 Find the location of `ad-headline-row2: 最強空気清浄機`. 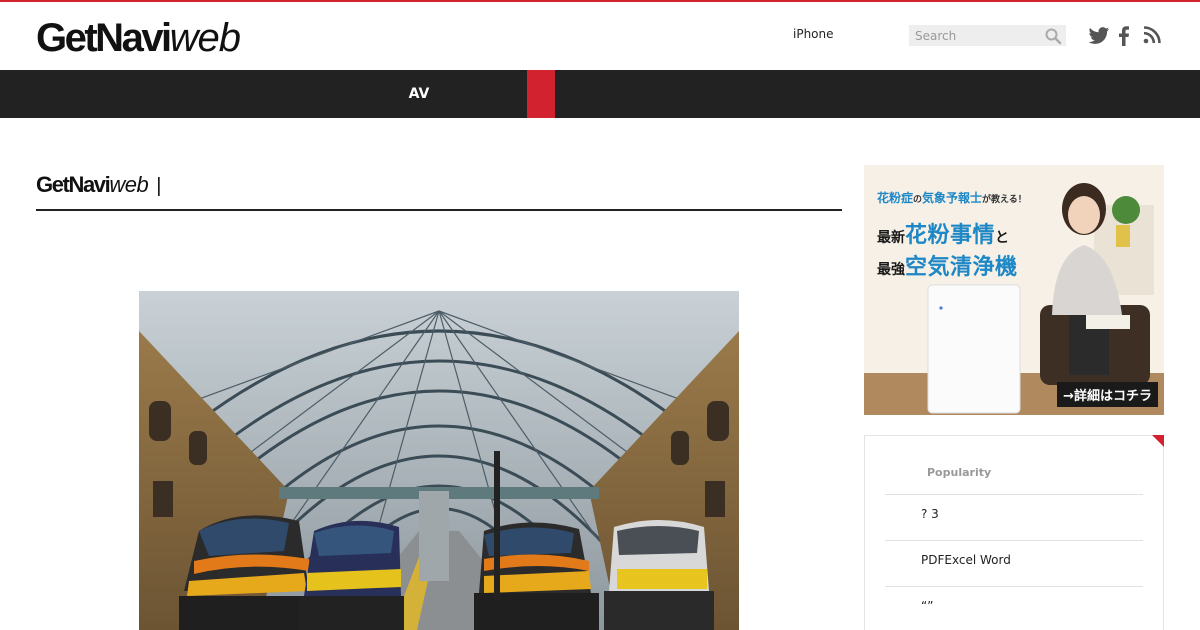

ad-headline-row2: 最強空気清浄機 is located at coordinates (947, 265).